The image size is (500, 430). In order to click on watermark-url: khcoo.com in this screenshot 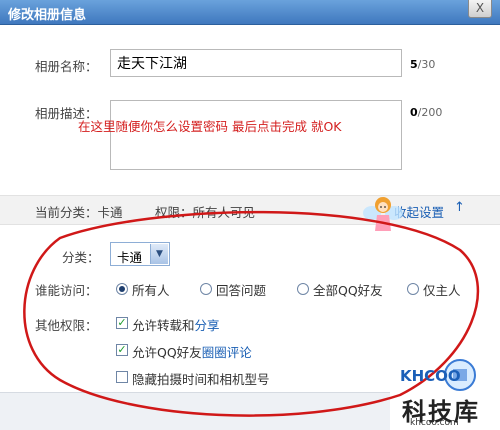, I will do `click(434, 423)`.